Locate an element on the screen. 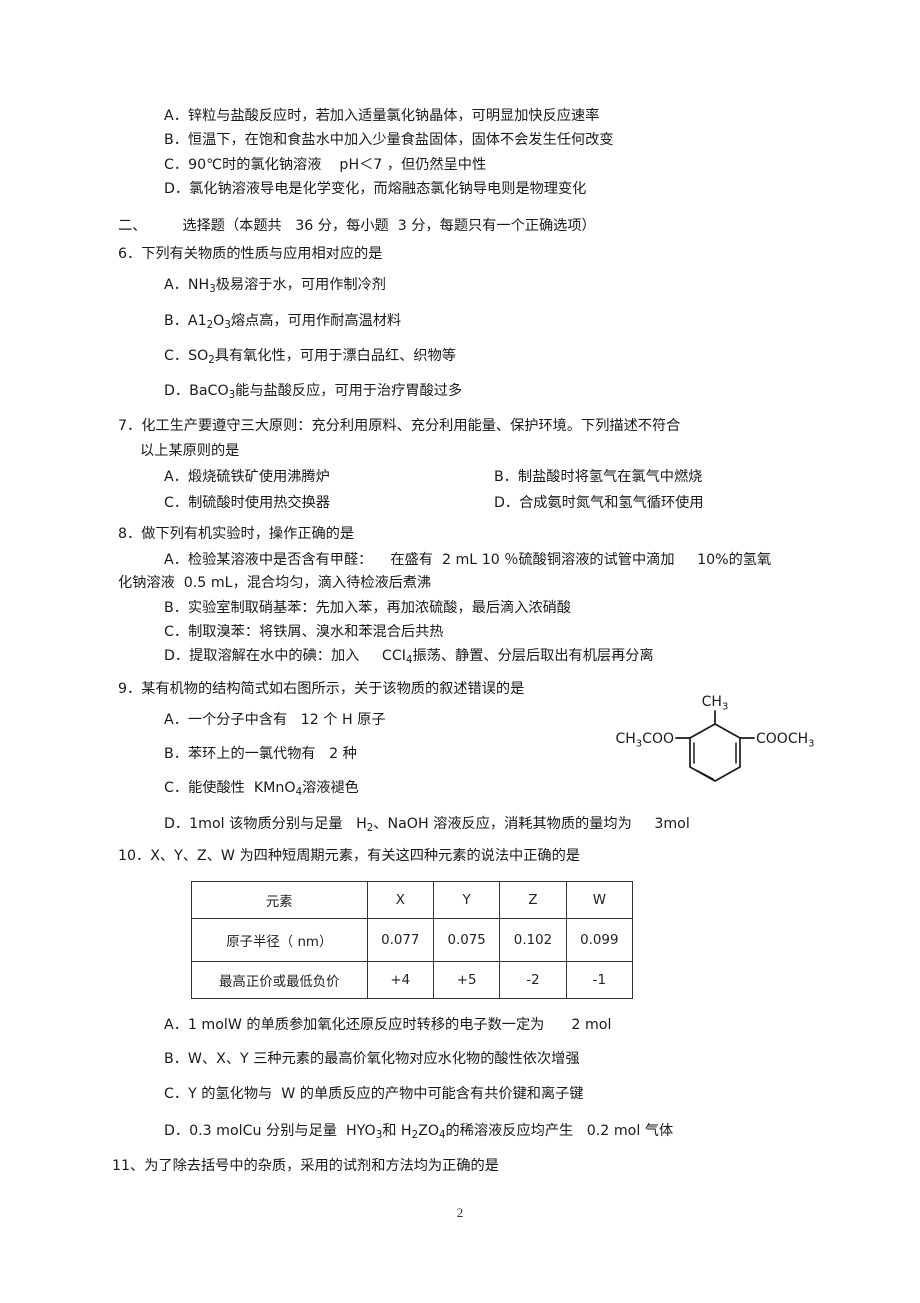 This screenshot has width=920, height=1303. q10-option-c: C．Y 的氢化物与 W 的单质反应的产物中可能含有共价键和离子键 is located at coordinates (374, 1093).